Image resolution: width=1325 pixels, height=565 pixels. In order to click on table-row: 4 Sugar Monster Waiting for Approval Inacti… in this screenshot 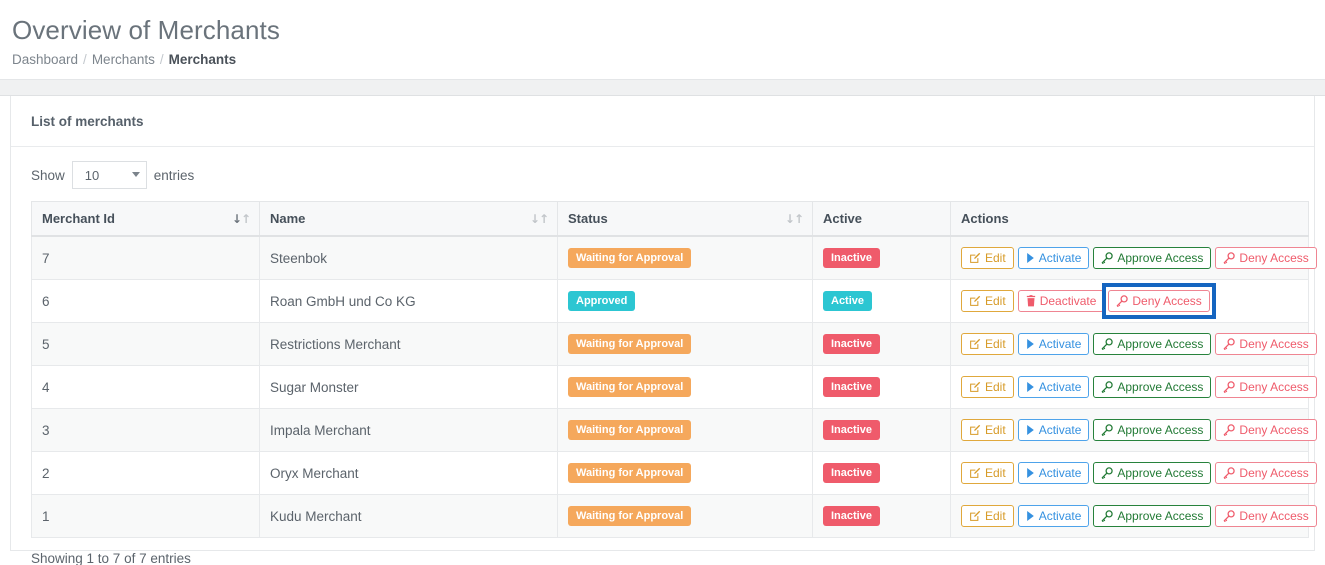, I will do `click(674, 387)`.